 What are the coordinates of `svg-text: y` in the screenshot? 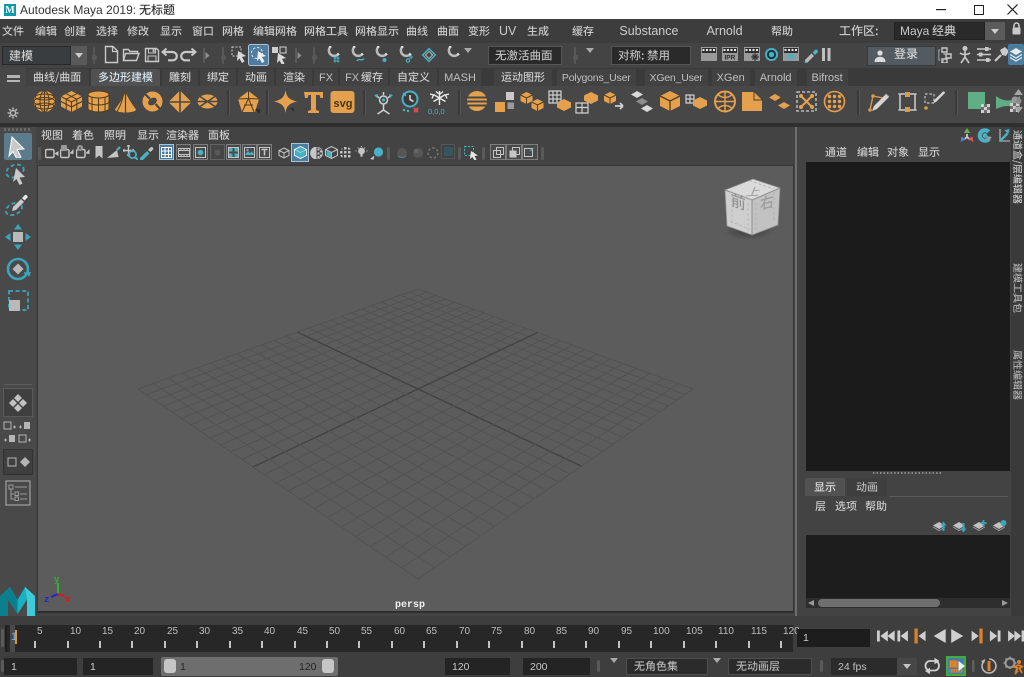 It's located at (57, 580).